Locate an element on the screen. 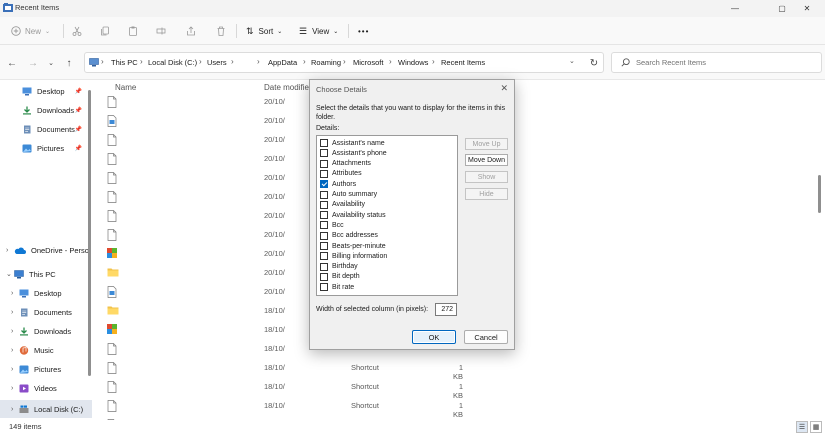 The image size is (825, 434). share-icon is located at coordinates (191, 31).